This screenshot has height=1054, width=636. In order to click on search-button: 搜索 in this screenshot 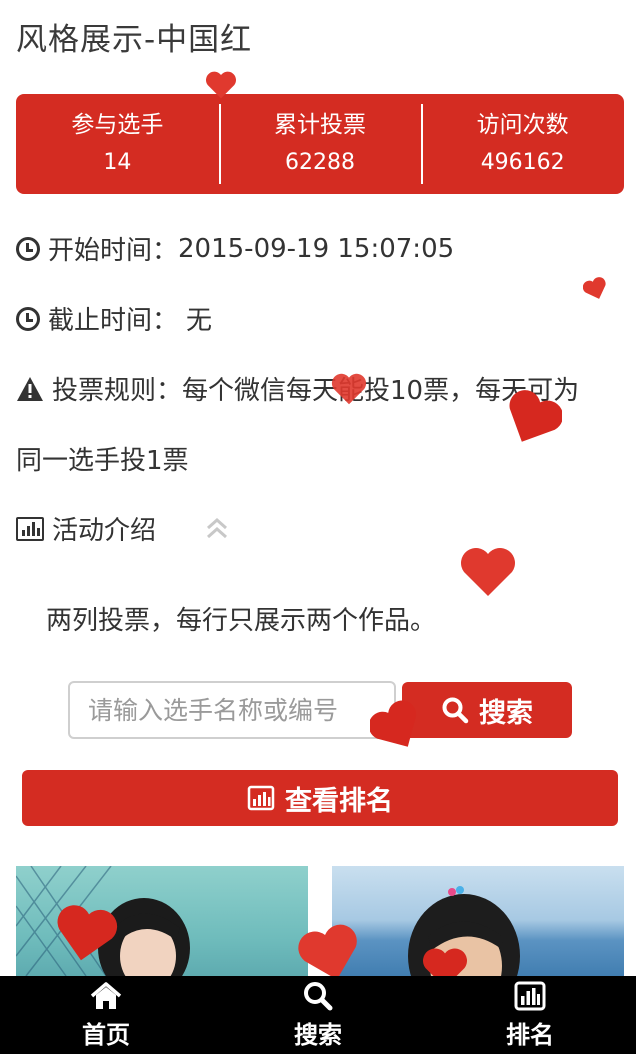, I will do `click(487, 710)`.